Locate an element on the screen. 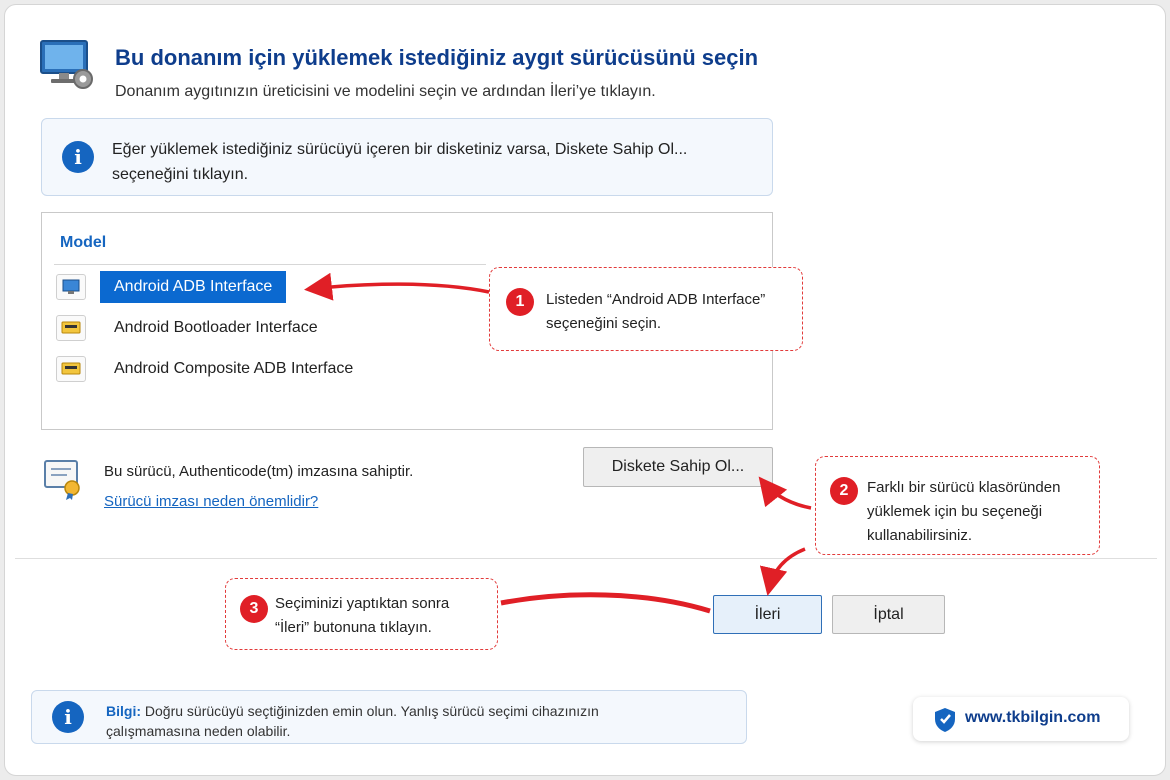  model-item-label: Android Bootloader Interface is located at coordinates (216, 327).